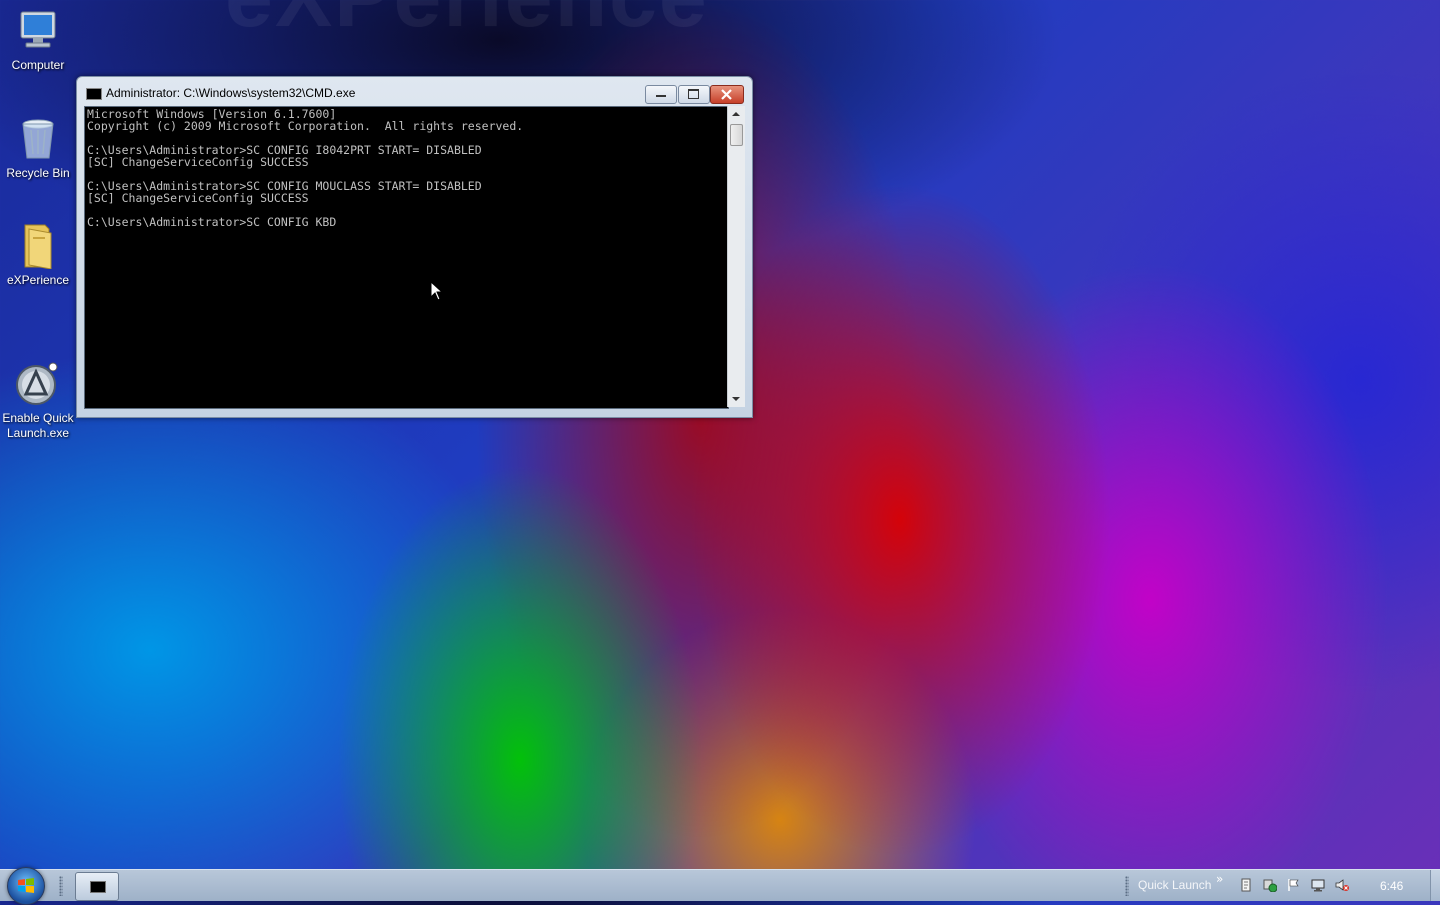 The width and height of the screenshot is (1440, 905). Describe the element at coordinates (1318, 885) in the screenshot. I see `network-tray-icon` at that location.